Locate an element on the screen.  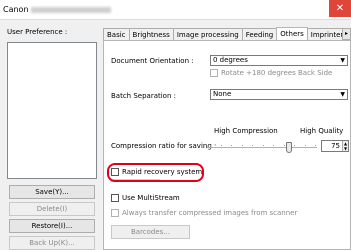
tab-others: Others is located at coordinates (292, 34).